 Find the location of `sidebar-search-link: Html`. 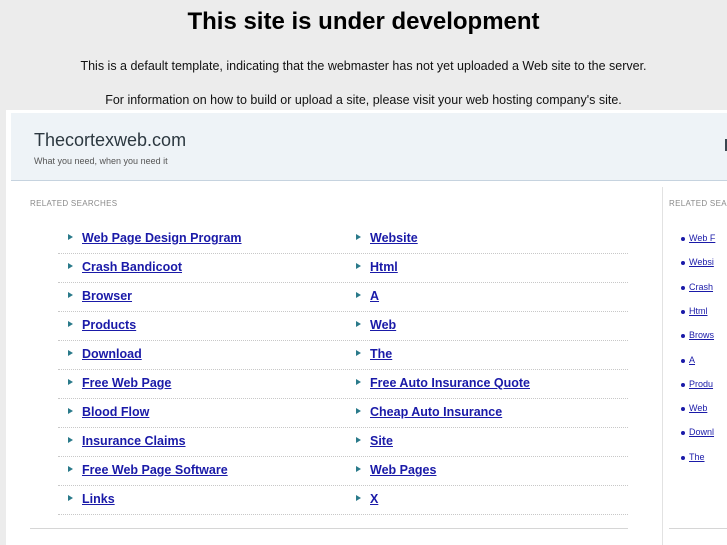

sidebar-search-link: Html is located at coordinates (694, 310).